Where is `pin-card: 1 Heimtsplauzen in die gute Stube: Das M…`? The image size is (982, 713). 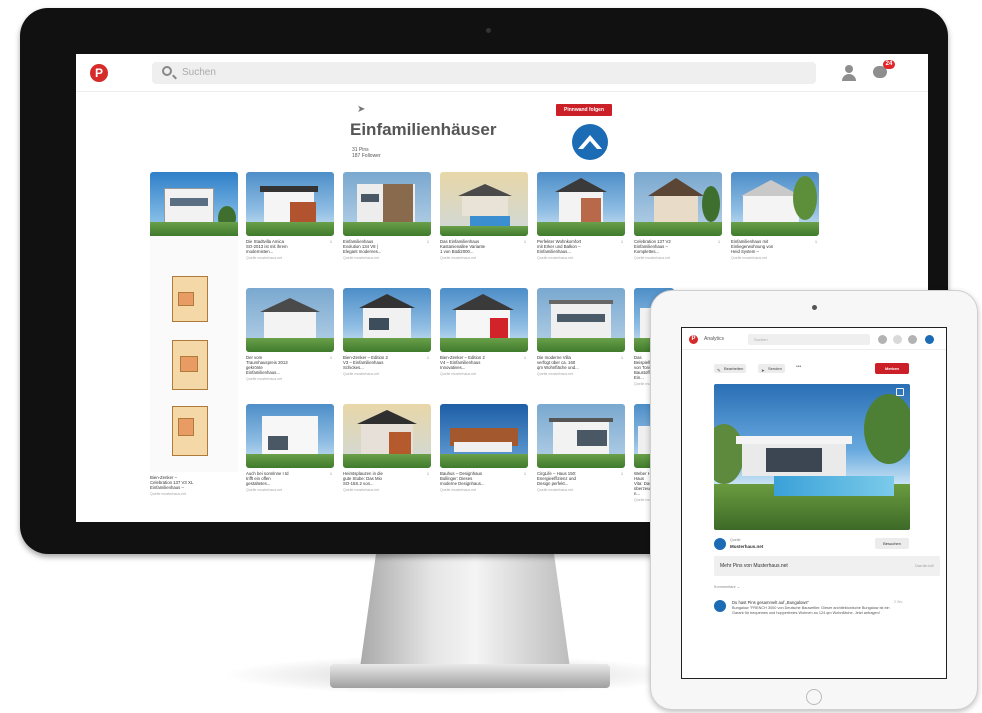
pin-card: 1 Heimtsplauzen in die gute Stube: Das M… is located at coordinates (387, 448).